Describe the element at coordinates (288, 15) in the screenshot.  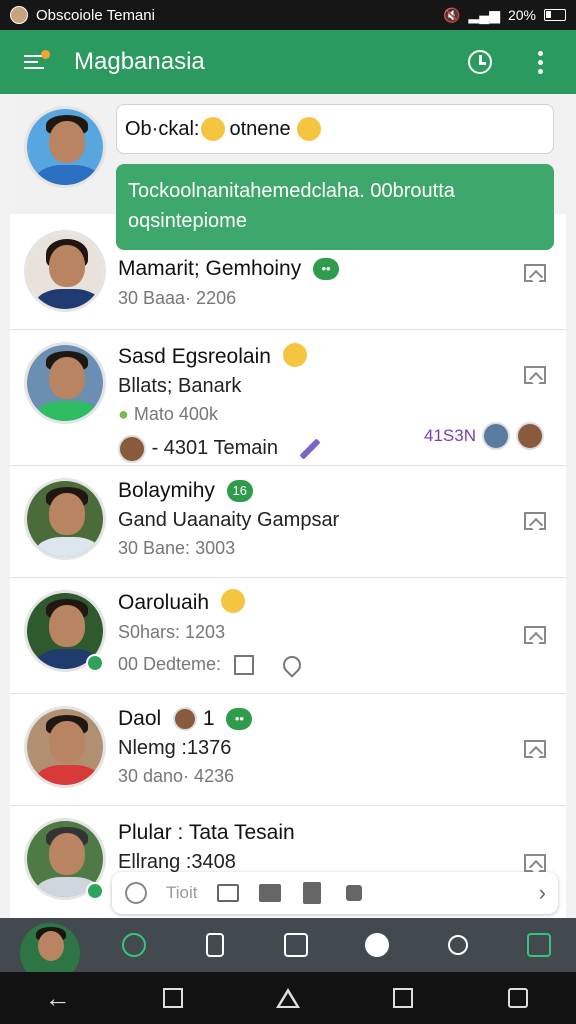
I see `status-bar: Obscoiole Temani 🔇 ▂▄▆ 20%` at that location.